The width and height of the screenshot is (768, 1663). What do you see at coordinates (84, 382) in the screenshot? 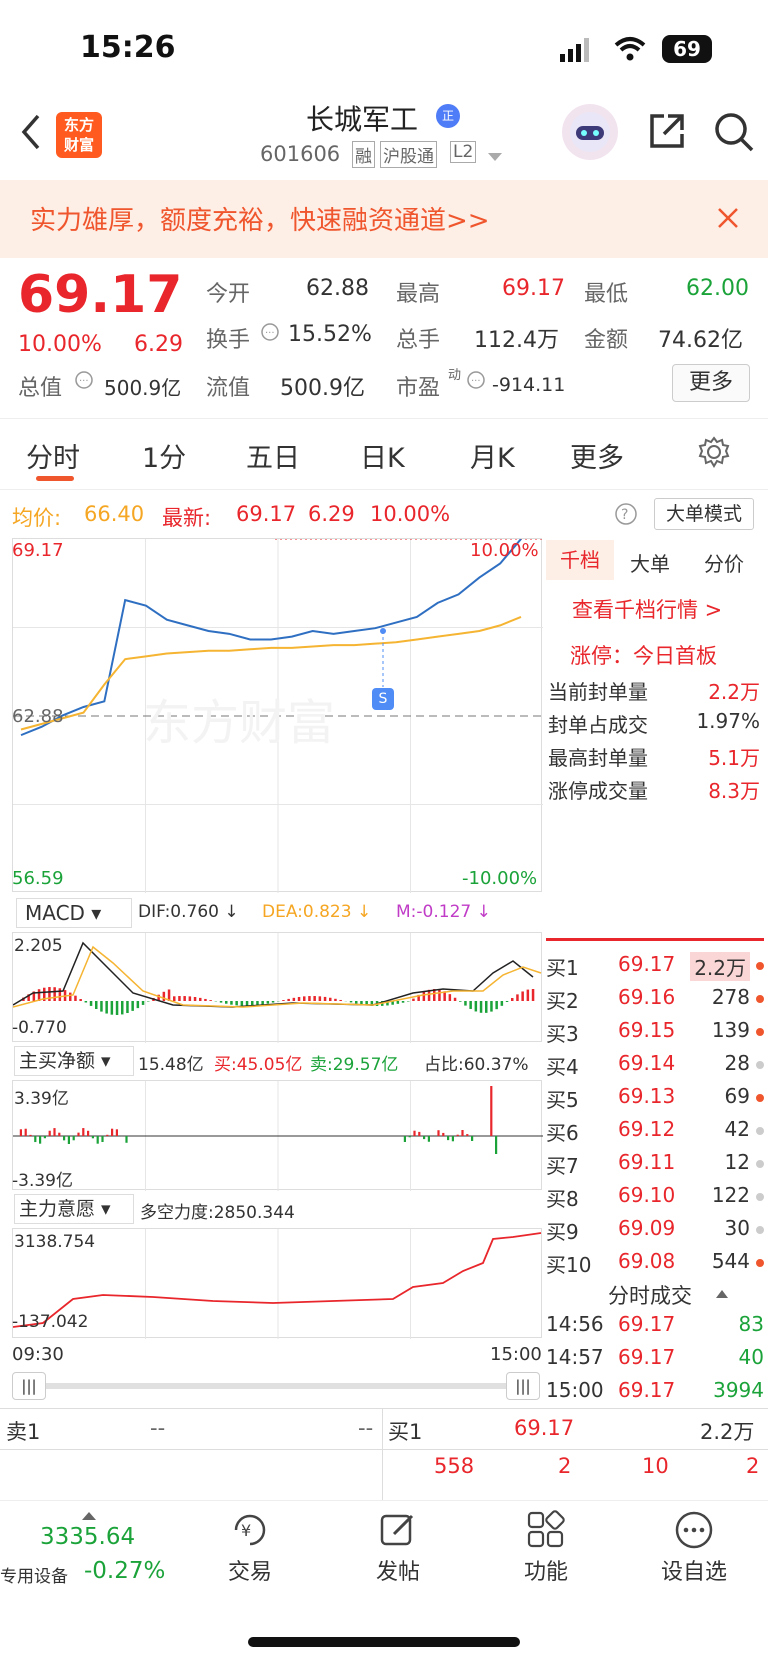
I see `info-icon-2: ···` at bounding box center [84, 382].